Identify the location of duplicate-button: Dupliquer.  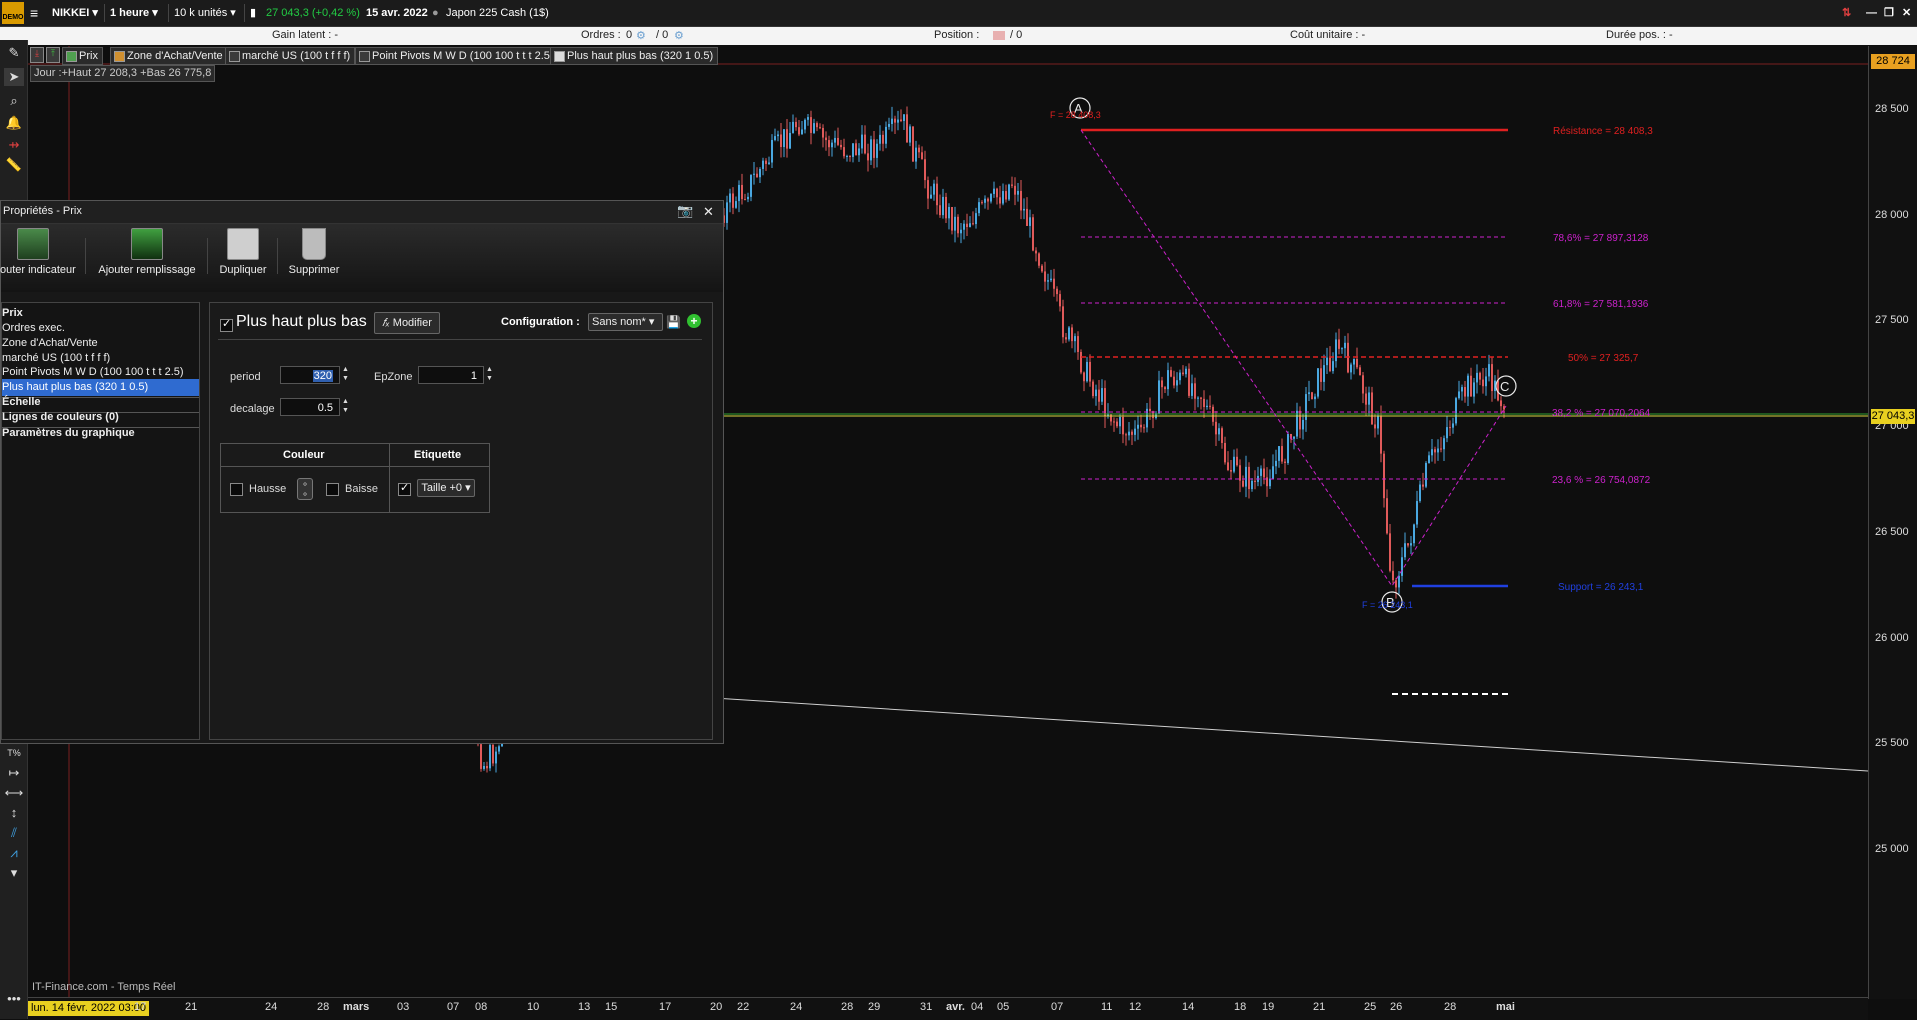
(243, 252).